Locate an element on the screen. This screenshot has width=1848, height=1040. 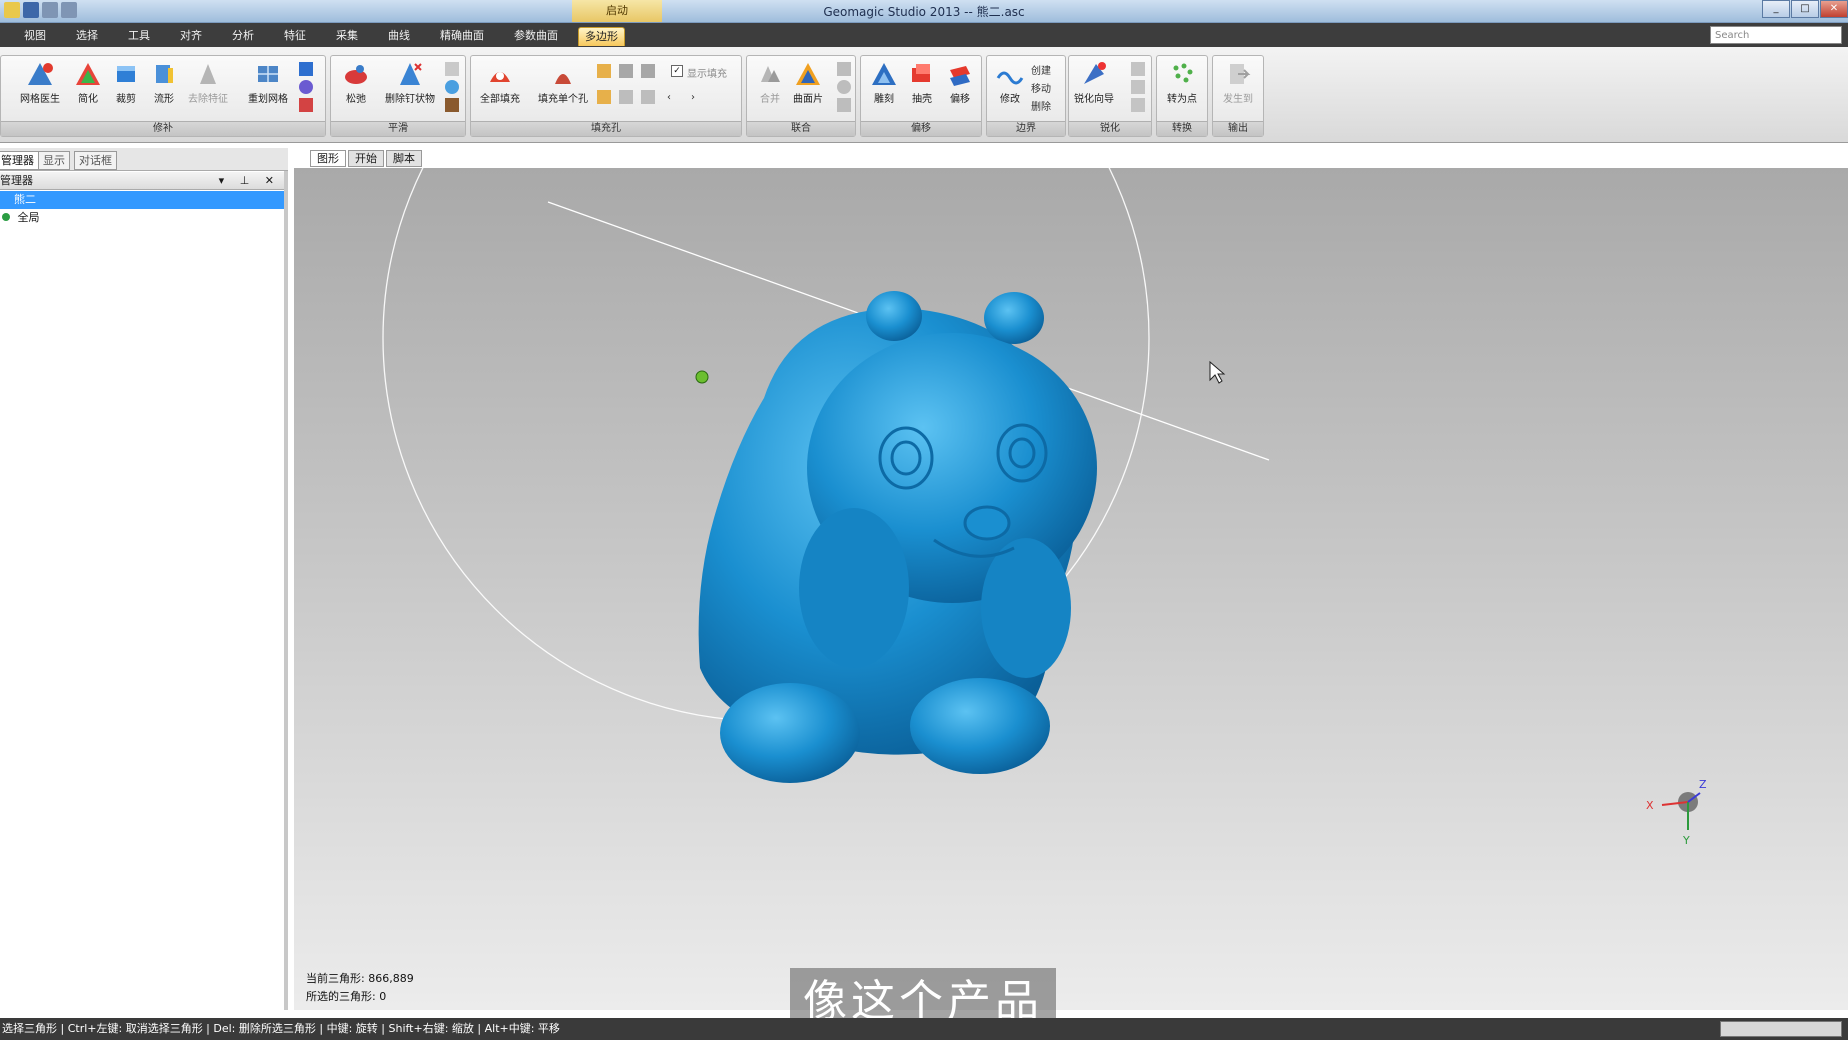
tab-select: 选择 is located at coordinates (87, 36).